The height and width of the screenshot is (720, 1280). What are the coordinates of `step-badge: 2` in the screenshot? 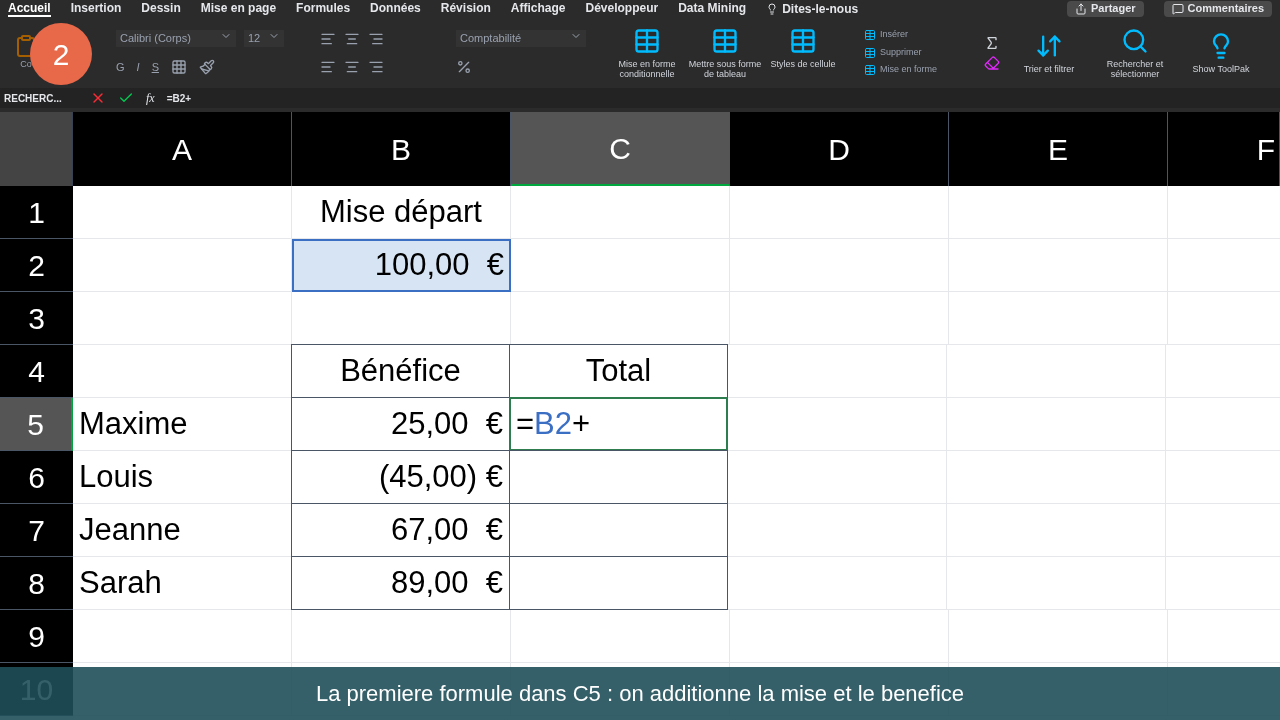 It's located at (61, 54).